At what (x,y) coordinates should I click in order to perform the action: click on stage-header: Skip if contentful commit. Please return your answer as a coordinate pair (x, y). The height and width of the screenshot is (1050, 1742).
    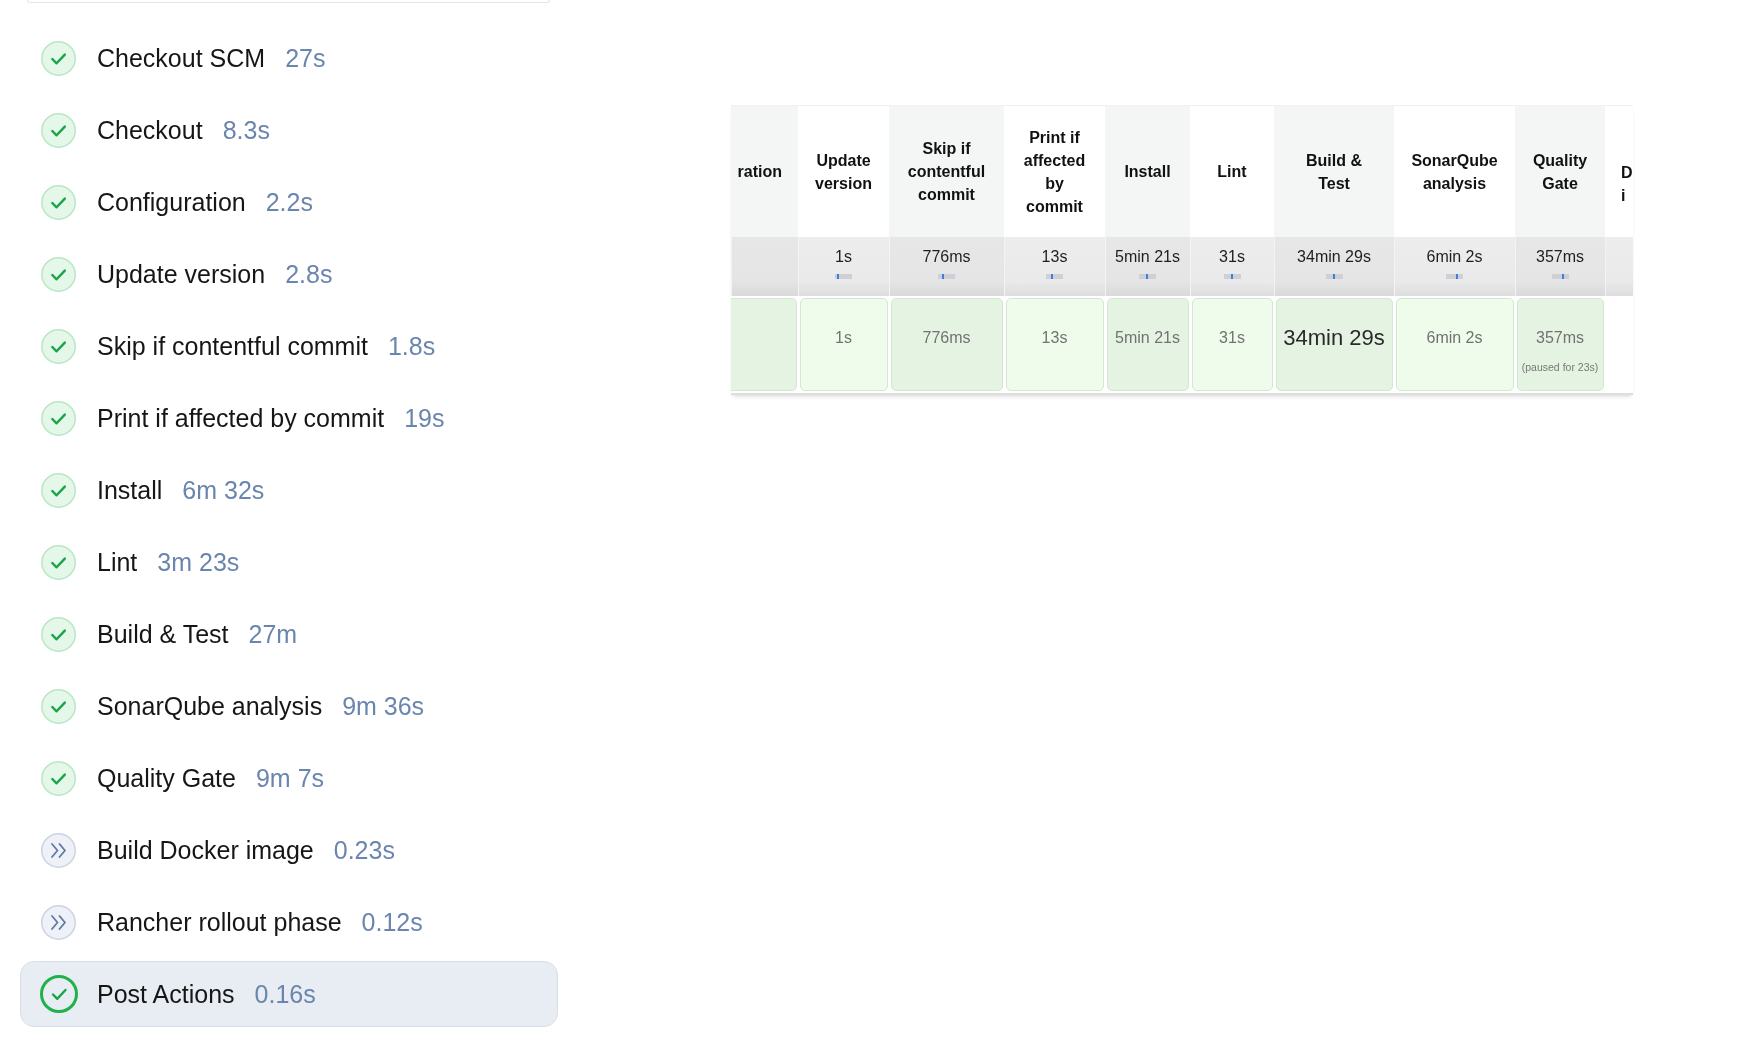
    Looking at the image, I should click on (946, 171).